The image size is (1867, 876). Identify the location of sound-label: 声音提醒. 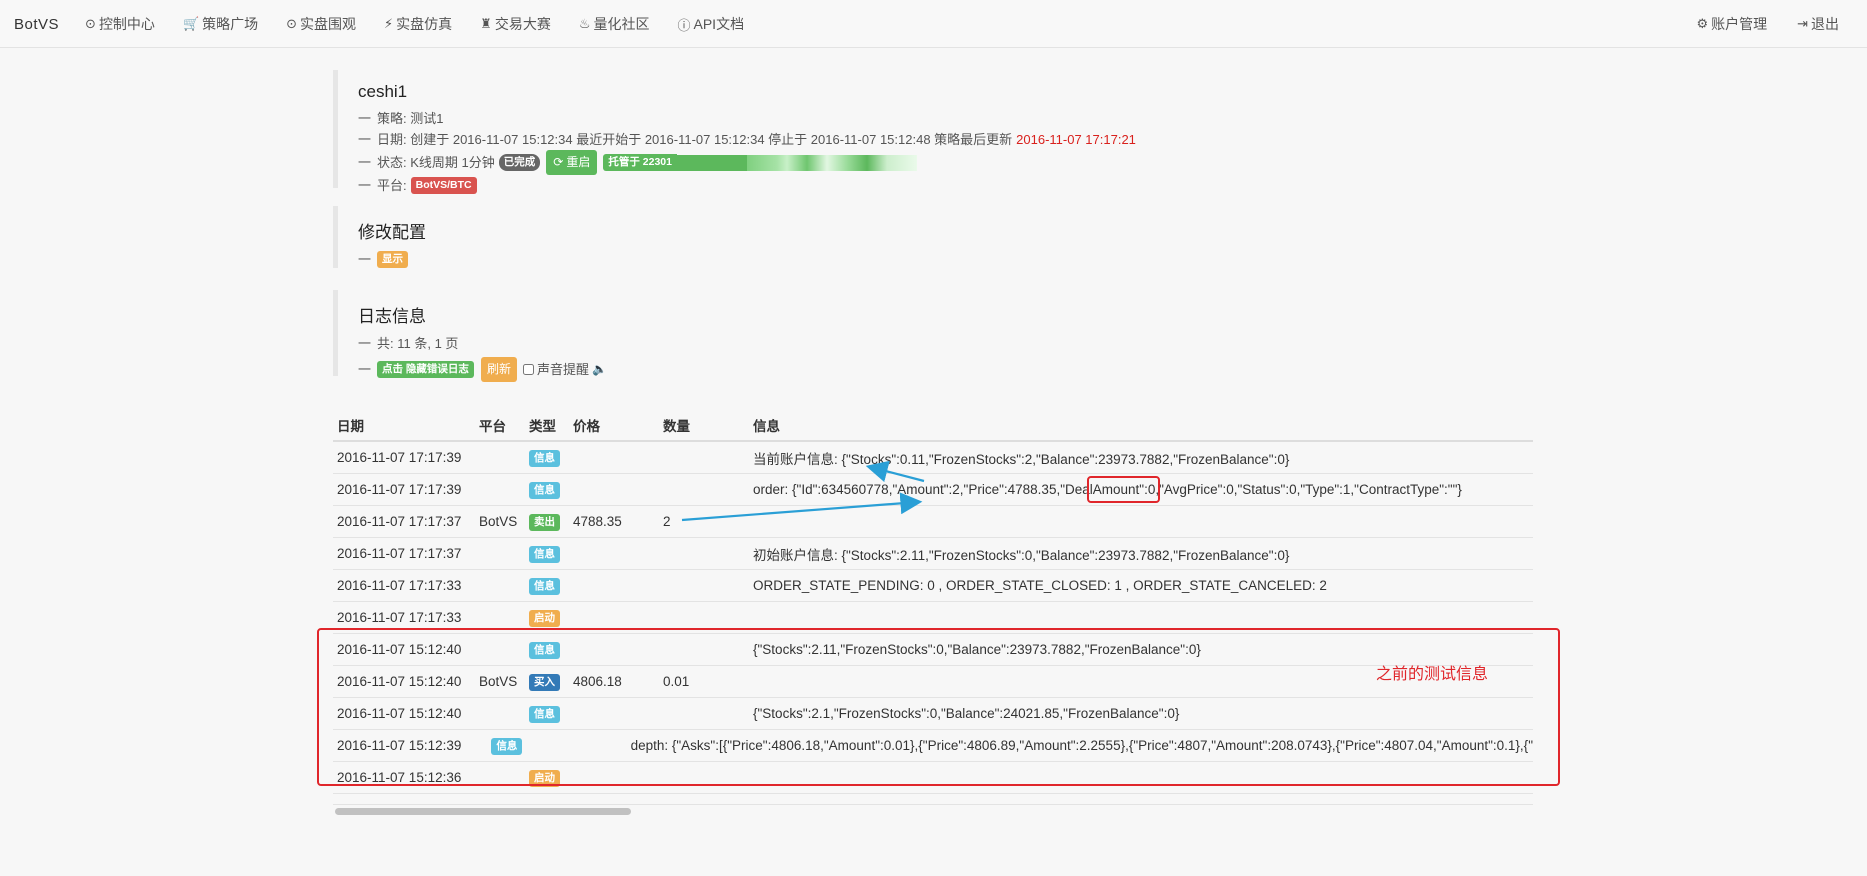
(562, 369).